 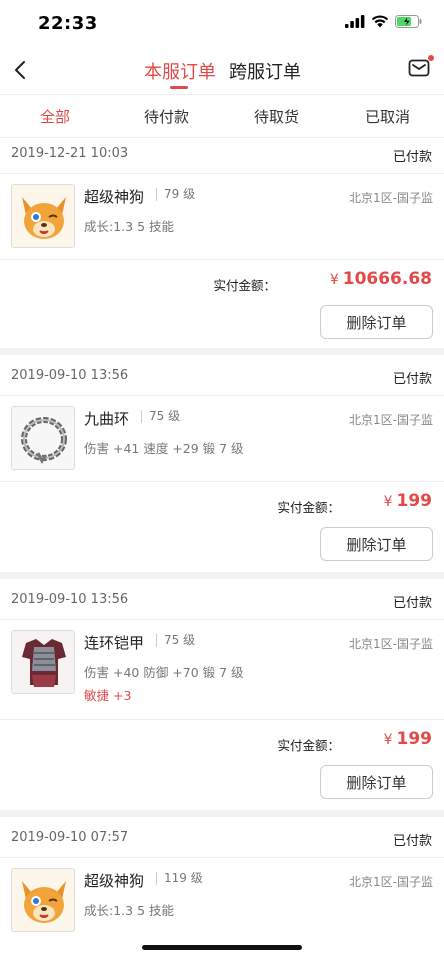 I want to click on chevron-left-icon, so click(x=20, y=70).